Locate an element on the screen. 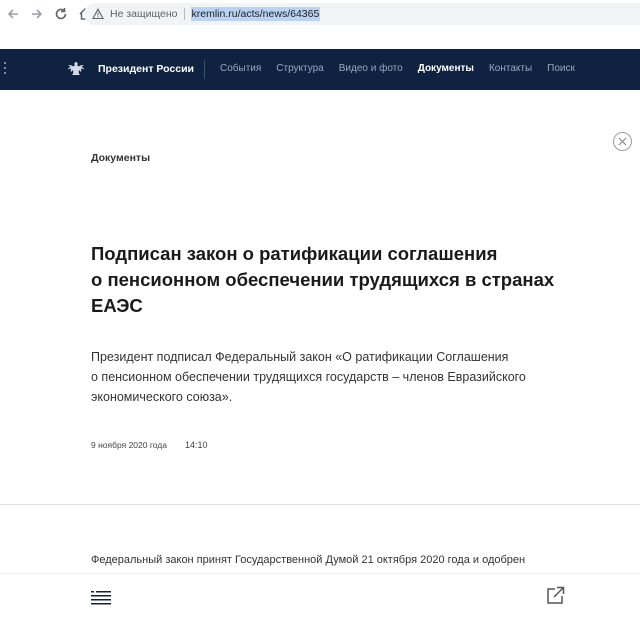 The width and height of the screenshot is (640, 621). back-arrow-icon is located at coordinates (12, 14).